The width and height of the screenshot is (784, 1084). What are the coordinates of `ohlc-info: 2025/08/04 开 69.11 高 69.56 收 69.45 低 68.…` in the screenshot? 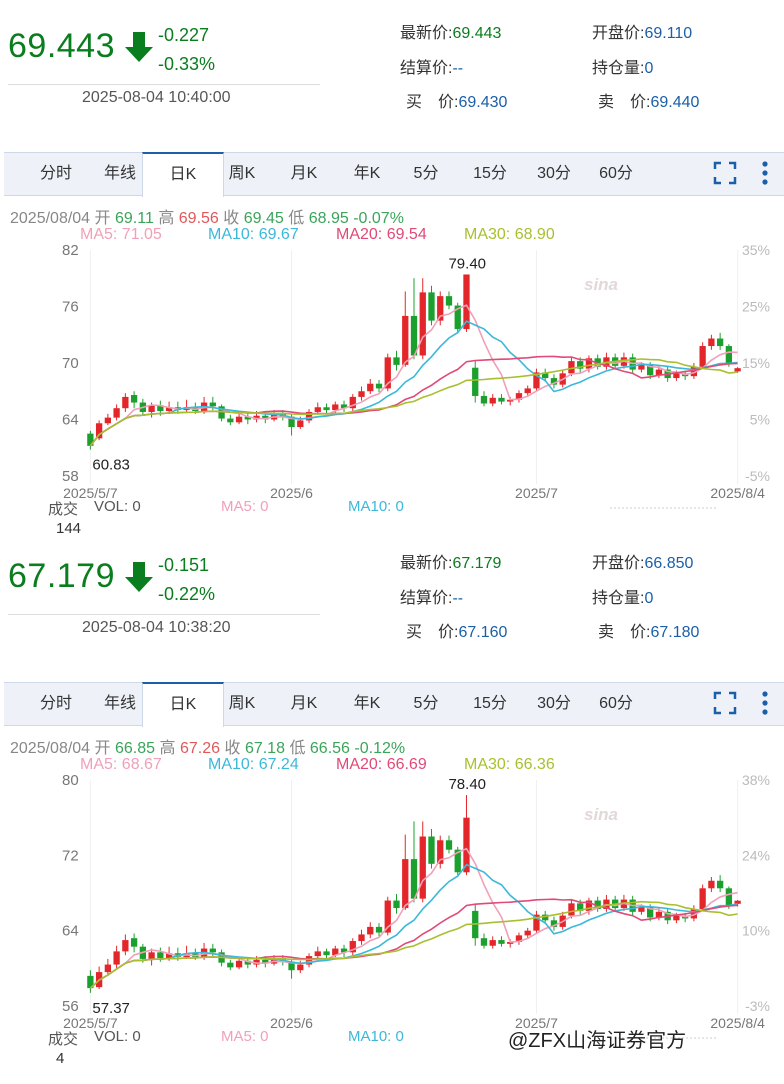 It's located at (207, 216).